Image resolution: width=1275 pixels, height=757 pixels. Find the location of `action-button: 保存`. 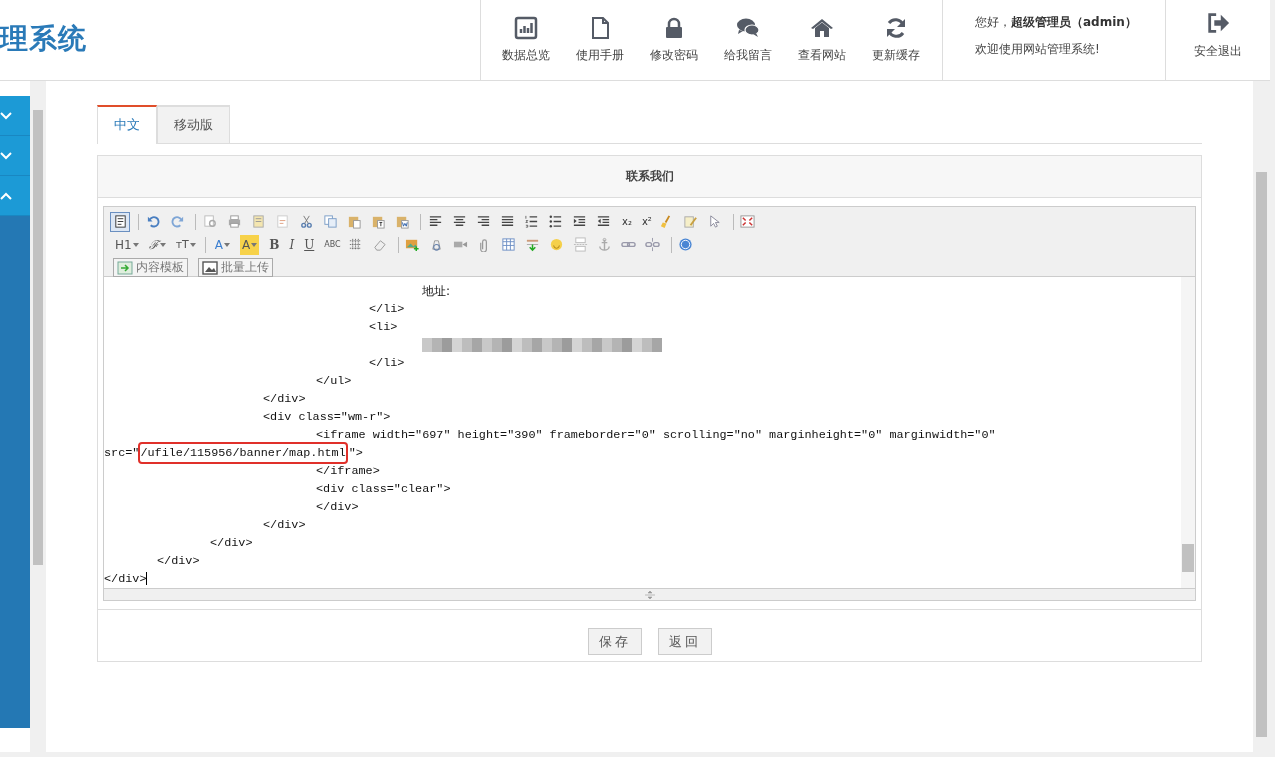

action-button: 保存 is located at coordinates (614, 641).